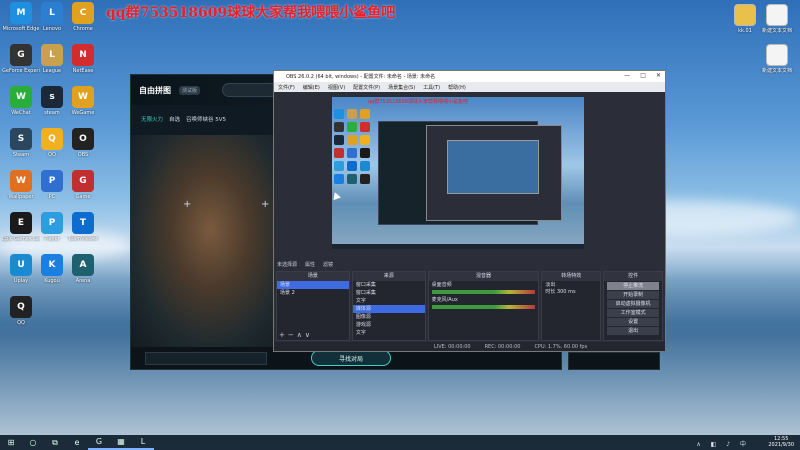 This screenshot has height=450, width=800. Describe the element at coordinates (571, 306) in the screenshot. I see `transitions-dock: 转场特效 淡出 时长 300 ms` at that location.